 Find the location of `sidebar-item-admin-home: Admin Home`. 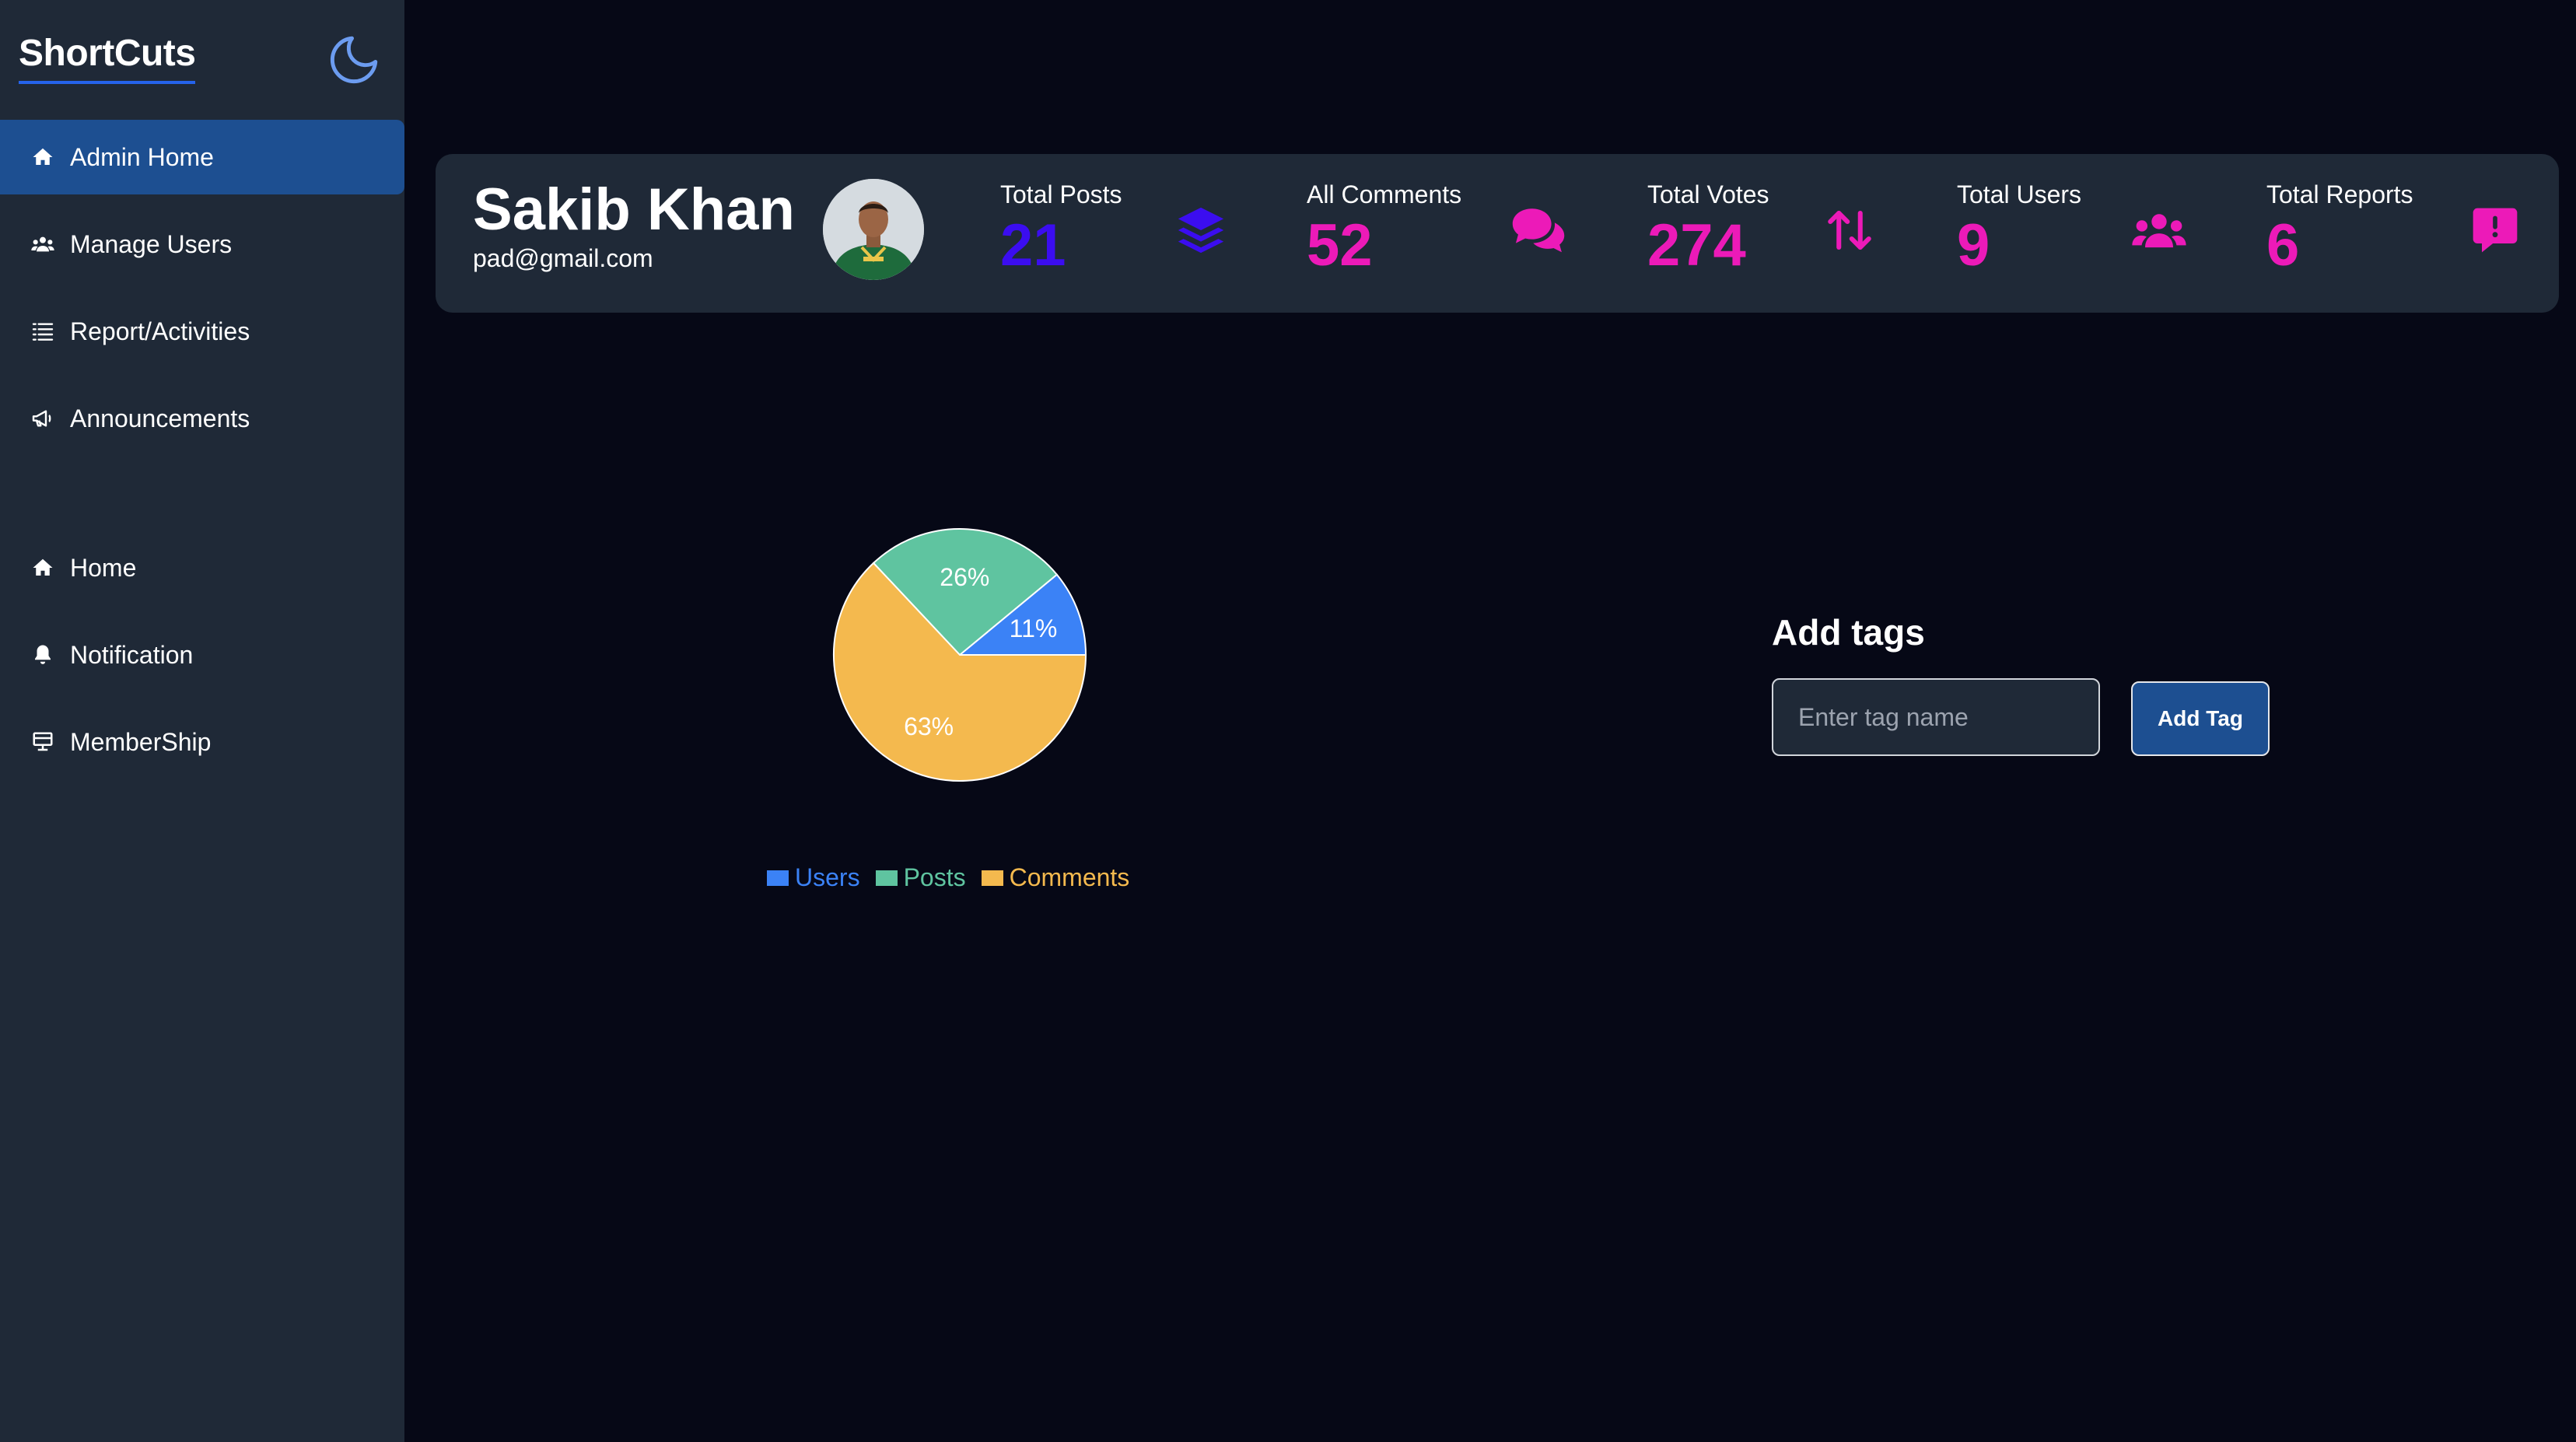

sidebar-item-admin-home: Admin Home is located at coordinates (202, 157).